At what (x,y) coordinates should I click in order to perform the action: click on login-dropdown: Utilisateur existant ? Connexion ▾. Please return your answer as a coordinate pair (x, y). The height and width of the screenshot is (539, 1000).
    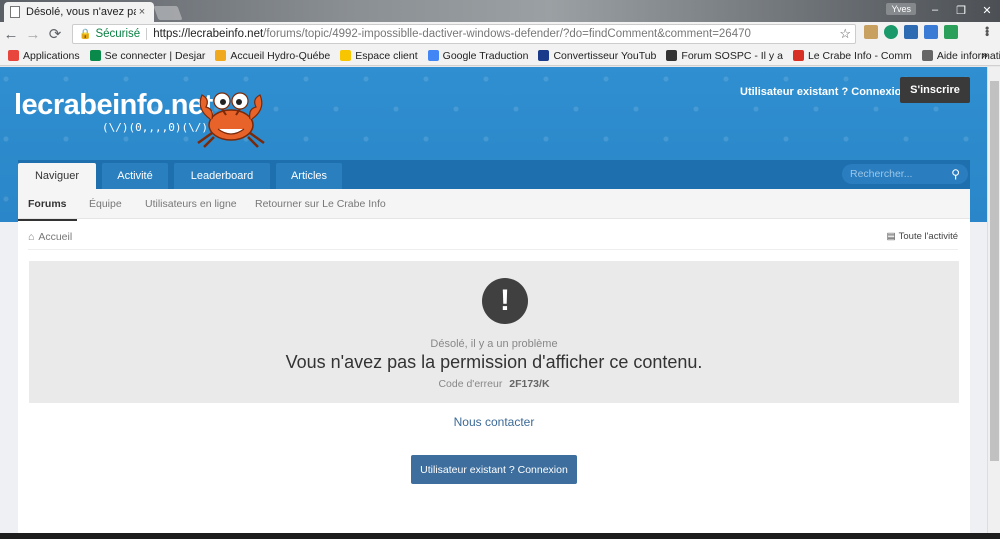
    Looking at the image, I should click on (829, 92).